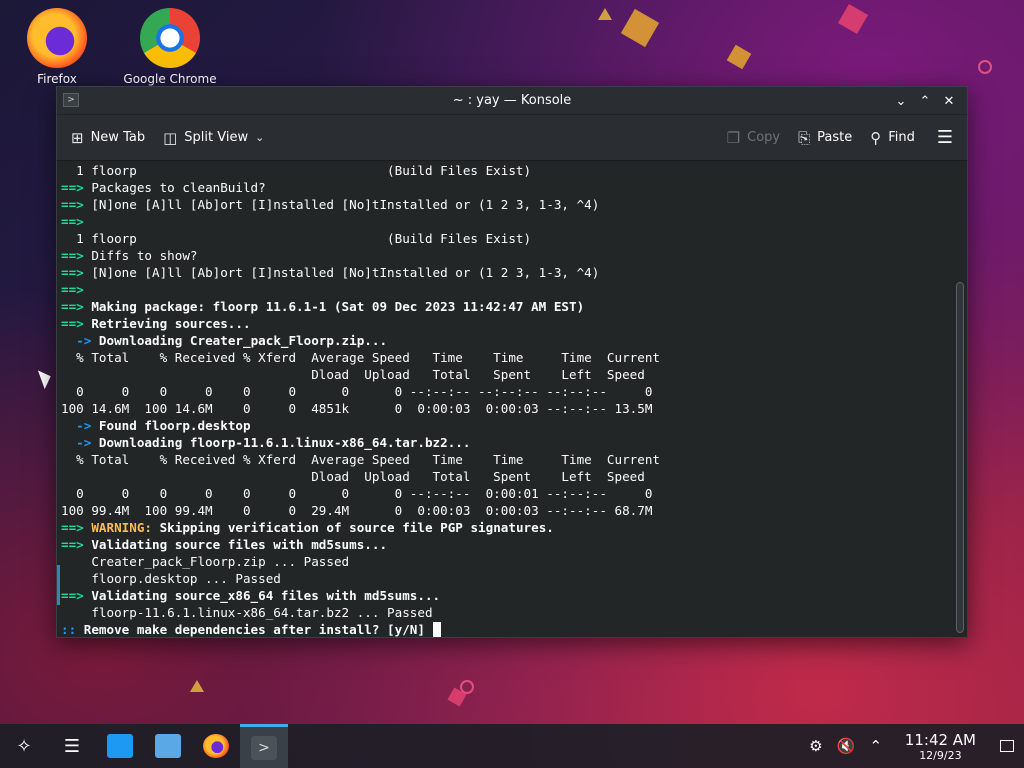  What do you see at coordinates (816, 746) in the screenshot?
I see `network-icon: ⚙` at bounding box center [816, 746].